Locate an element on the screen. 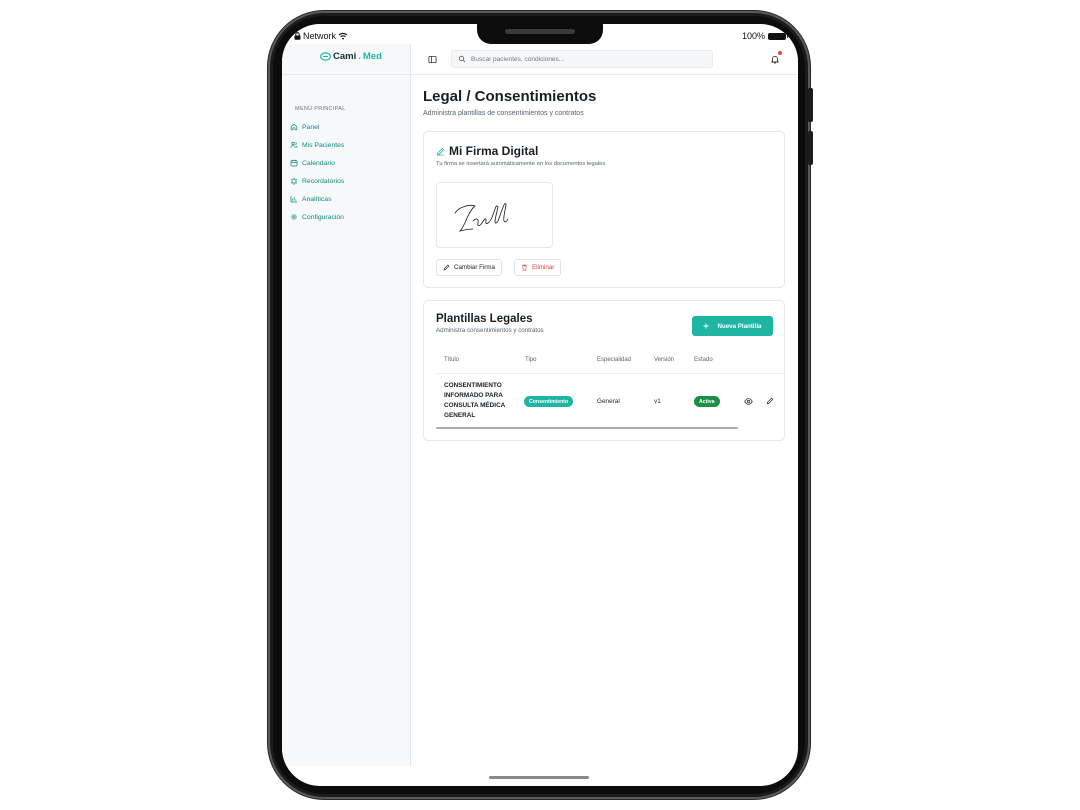  camera-notch is located at coordinates (540, 34).